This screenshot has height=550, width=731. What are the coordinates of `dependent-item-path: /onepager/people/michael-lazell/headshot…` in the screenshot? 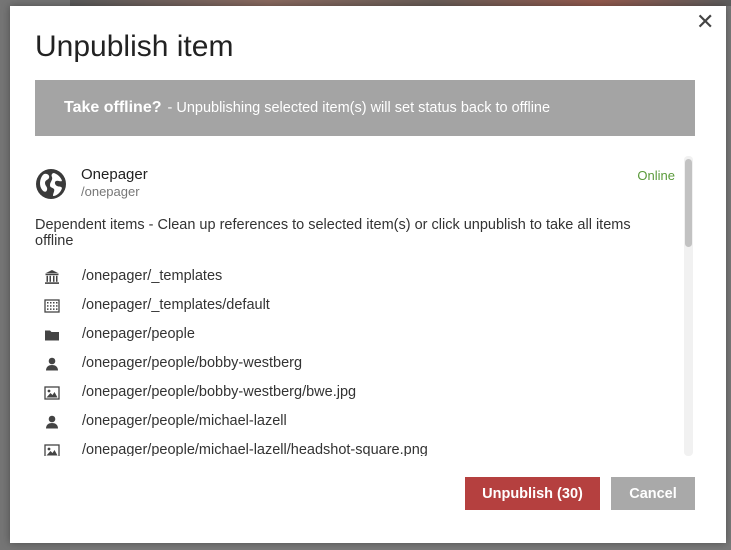 It's located at (255, 449).